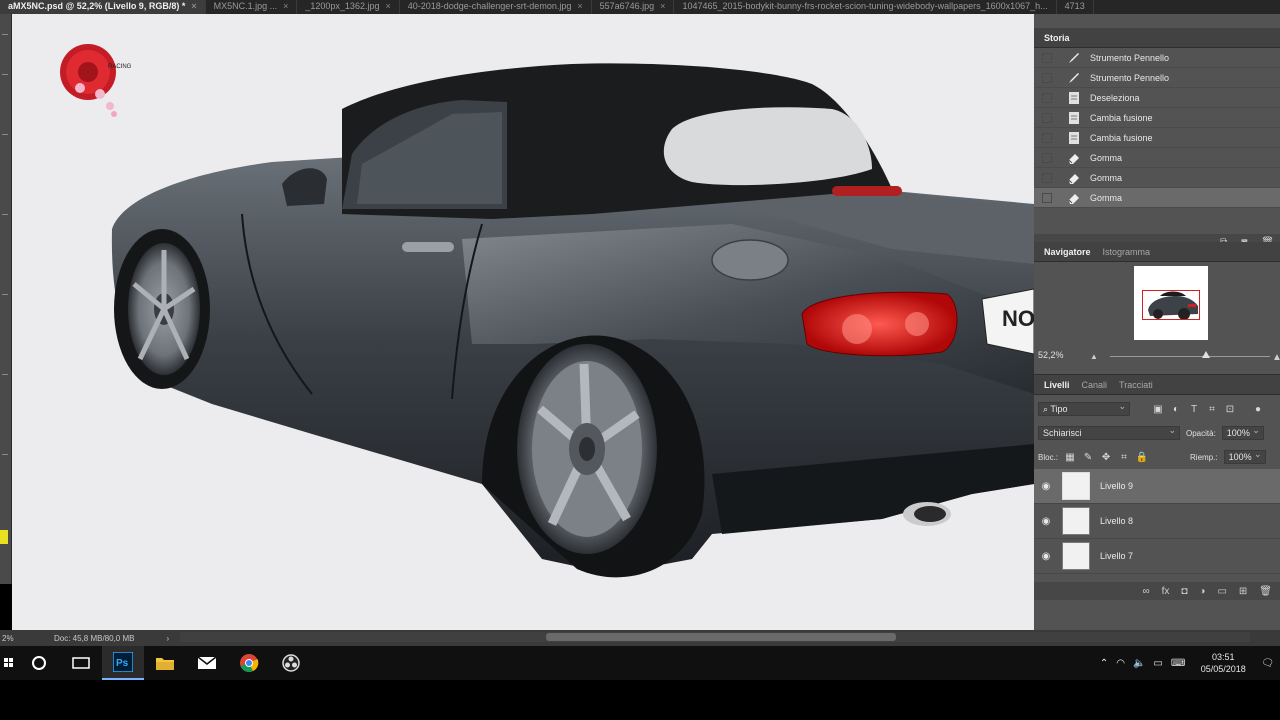 This screenshot has width=1280, height=720. I want to click on filter-type-icon: T, so click(1194, 409).